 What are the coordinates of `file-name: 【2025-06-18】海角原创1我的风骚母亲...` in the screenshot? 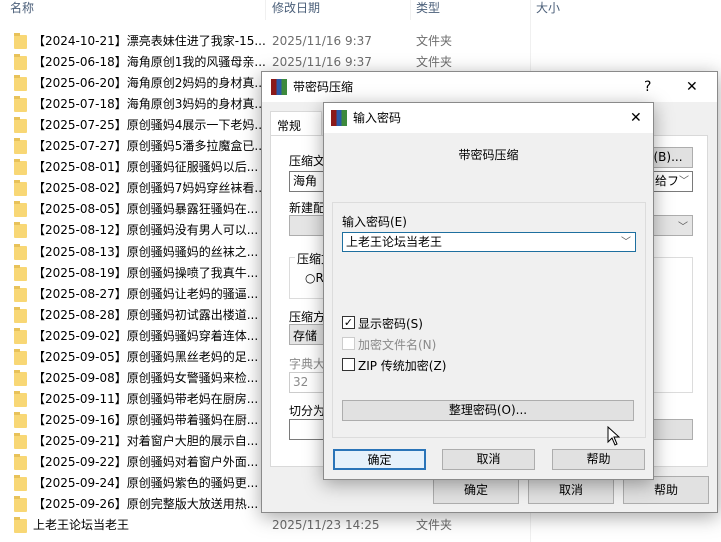 It's located at (149, 62).